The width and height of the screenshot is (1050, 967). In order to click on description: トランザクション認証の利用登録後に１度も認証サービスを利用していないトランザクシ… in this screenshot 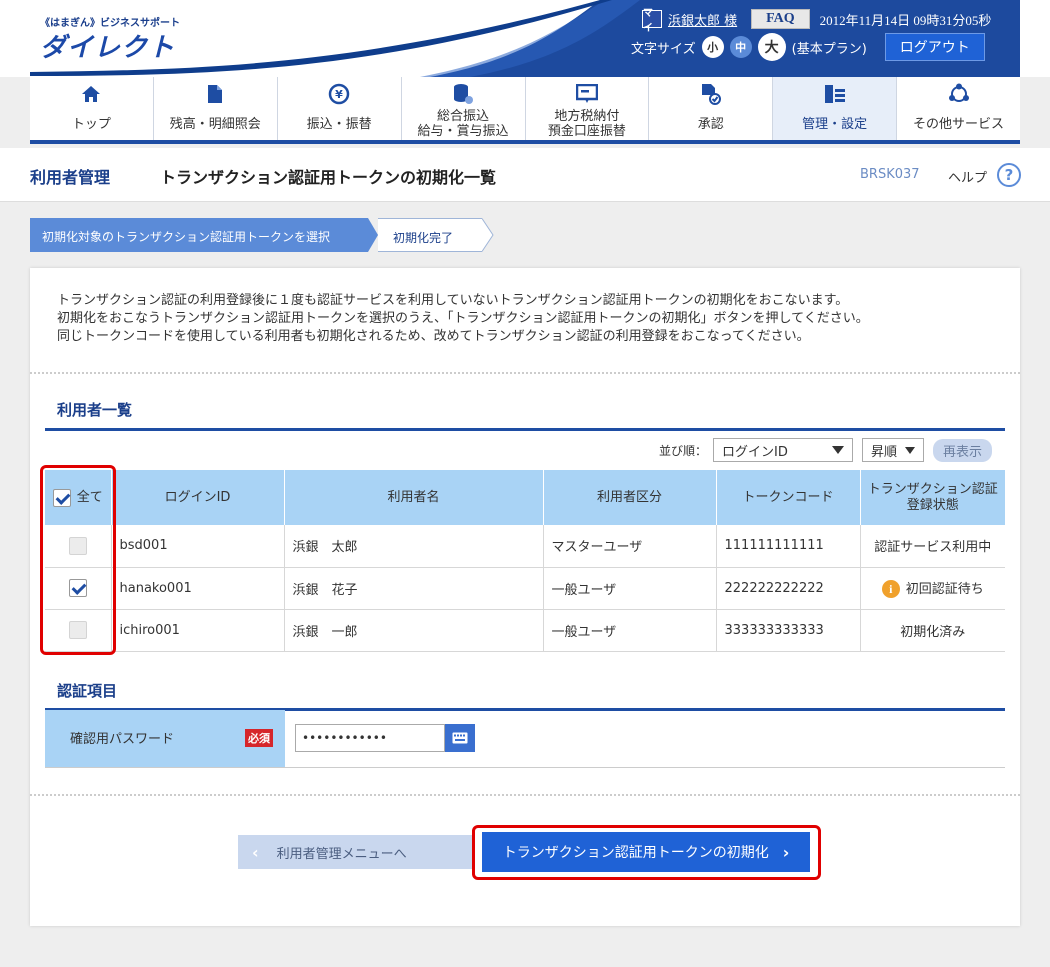, I will do `click(463, 319)`.